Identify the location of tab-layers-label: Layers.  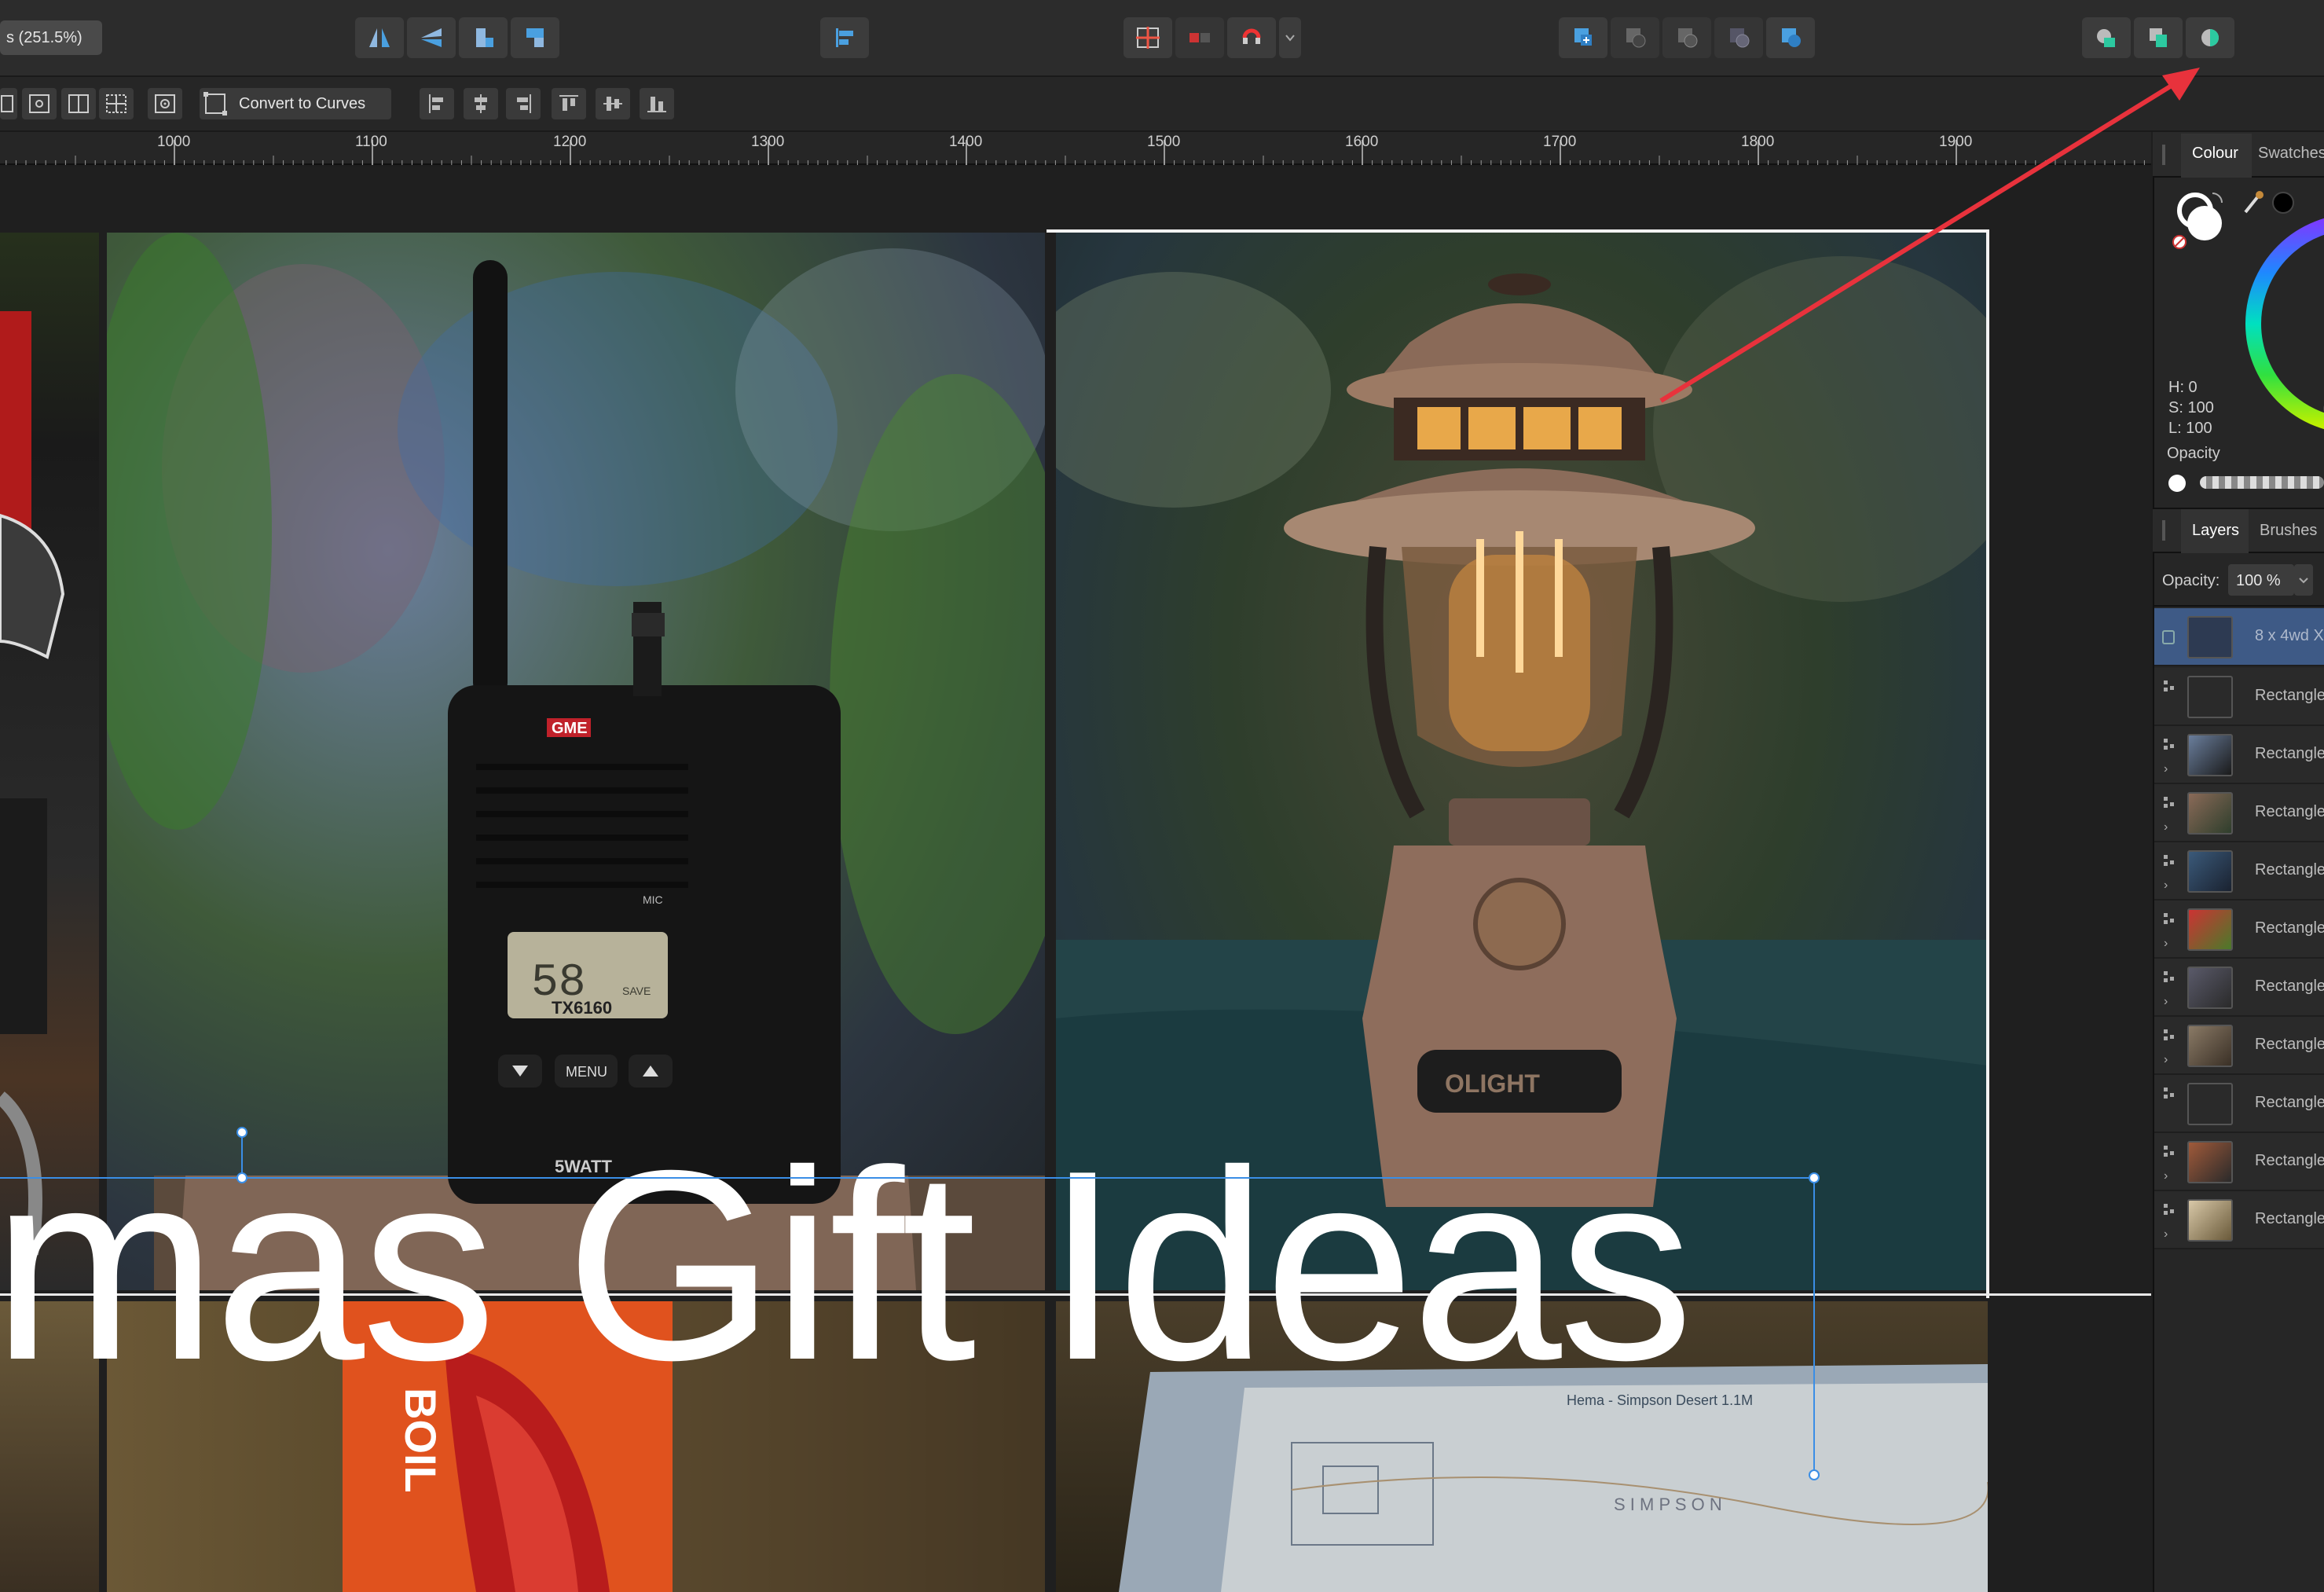
(2216, 530).